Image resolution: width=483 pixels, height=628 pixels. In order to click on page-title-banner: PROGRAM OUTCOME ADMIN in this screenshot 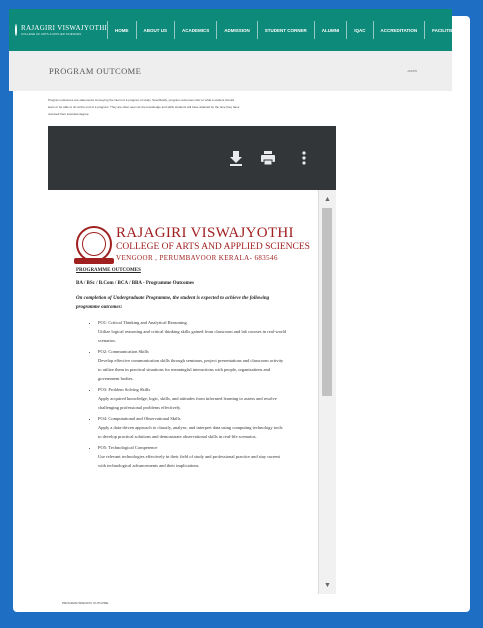, I will do `click(230, 71)`.